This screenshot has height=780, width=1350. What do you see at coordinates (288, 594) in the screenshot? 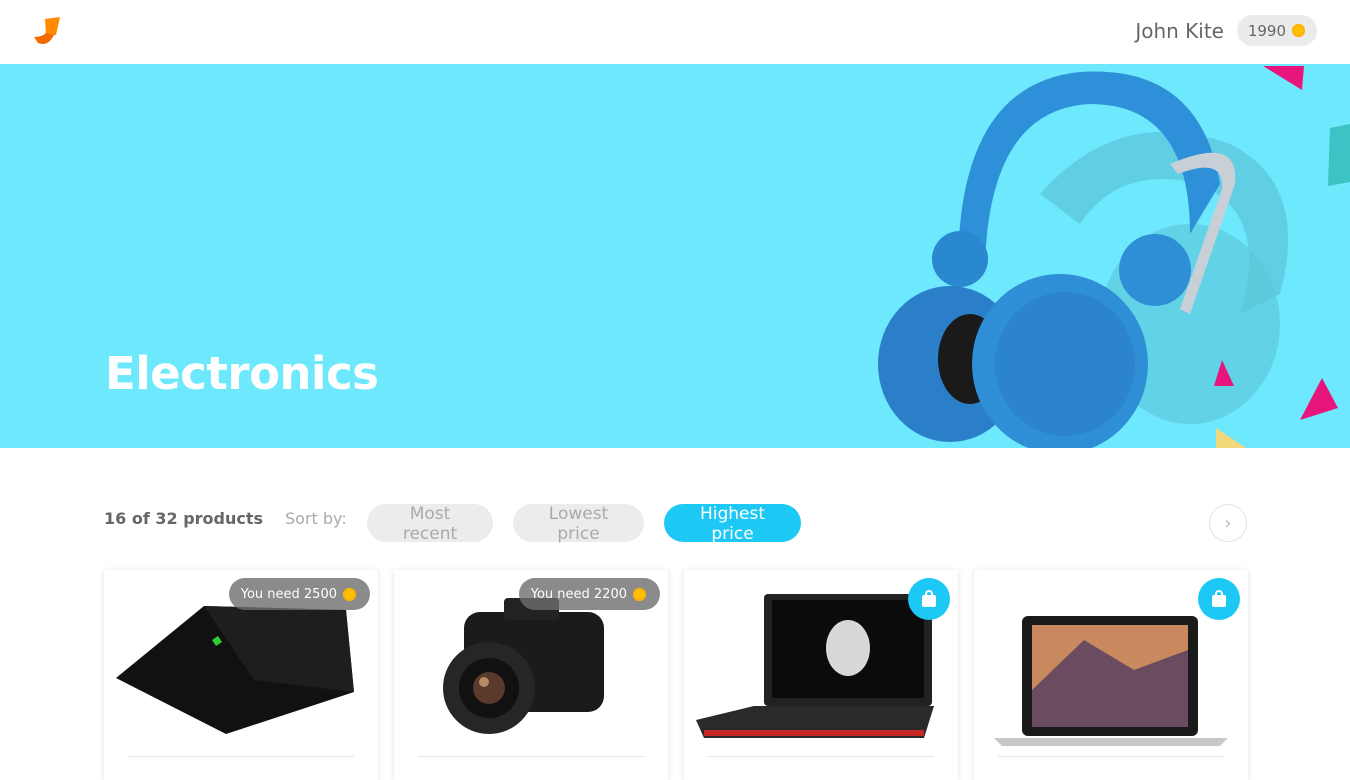
I see `need-points-label: You need 2500` at bounding box center [288, 594].